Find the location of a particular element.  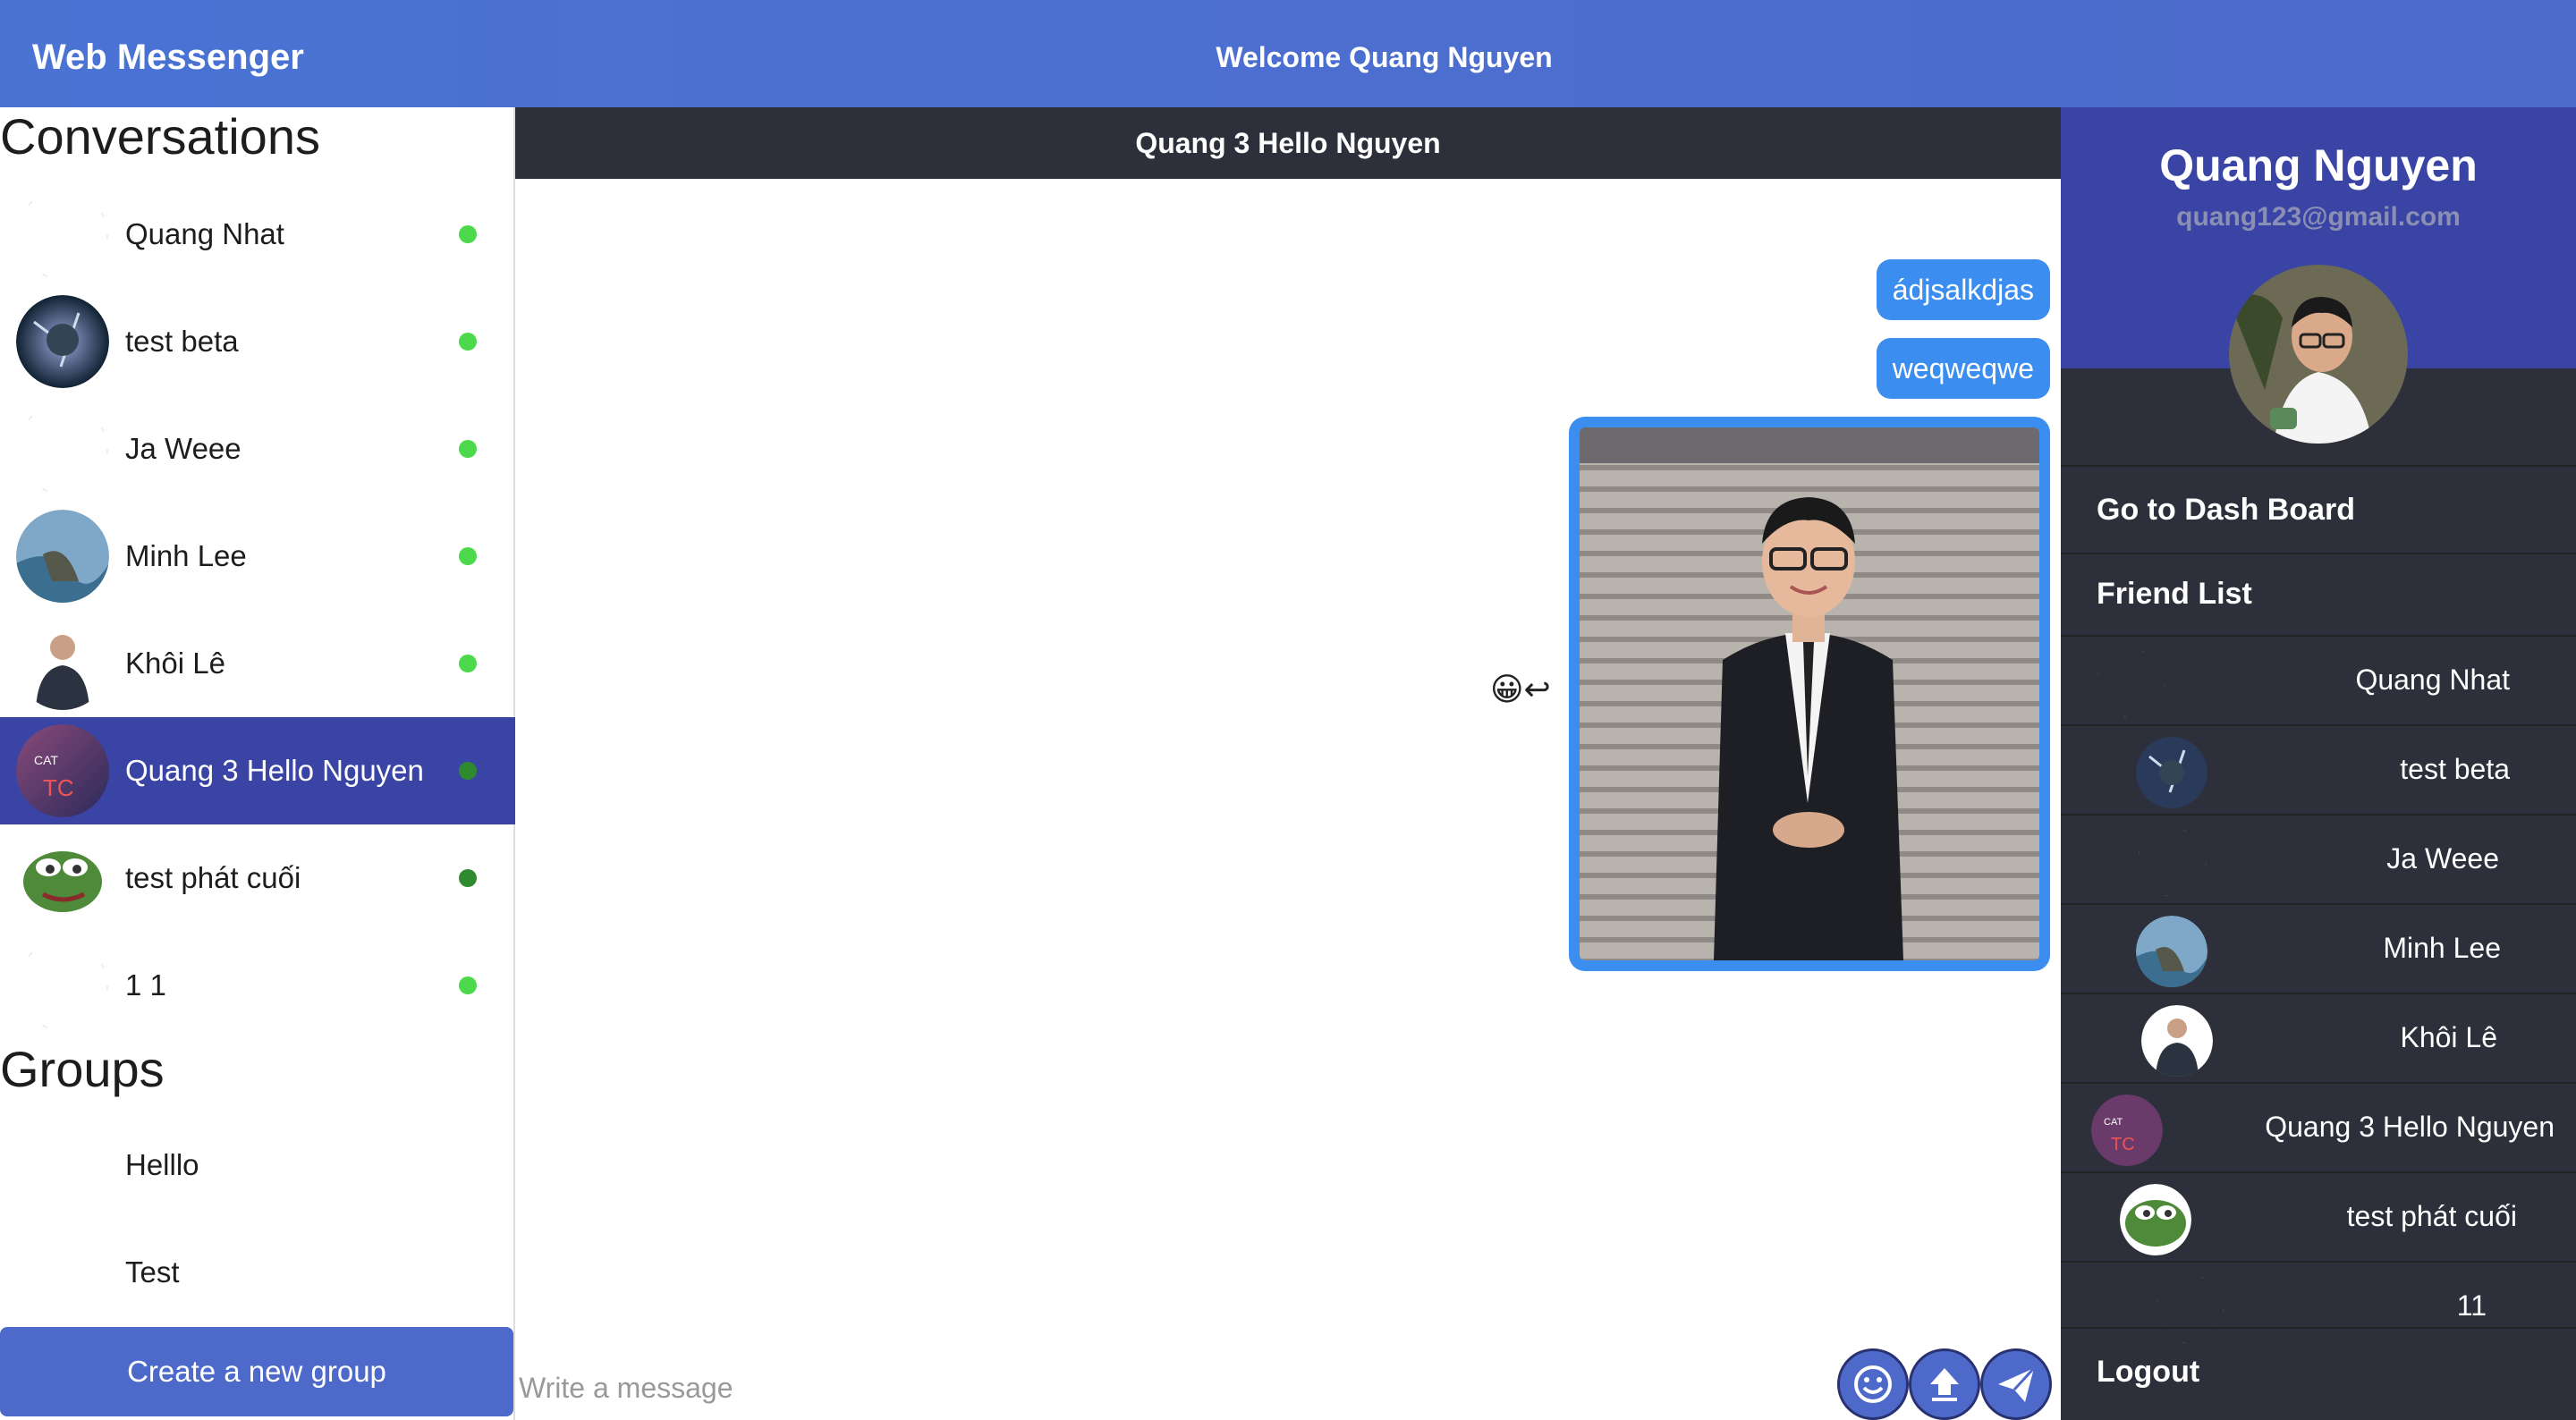

friend-name: Ja Weee is located at coordinates (2442, 859).